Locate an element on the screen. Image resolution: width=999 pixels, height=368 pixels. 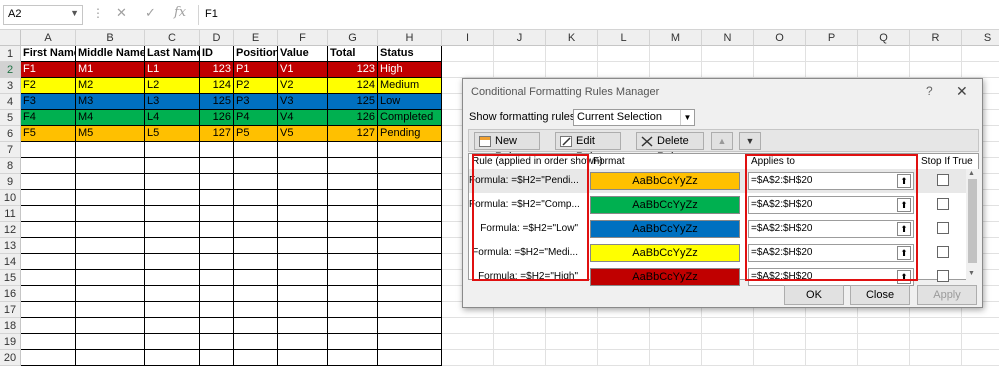
data-cell: P4 is located at coordinates (256, 118).